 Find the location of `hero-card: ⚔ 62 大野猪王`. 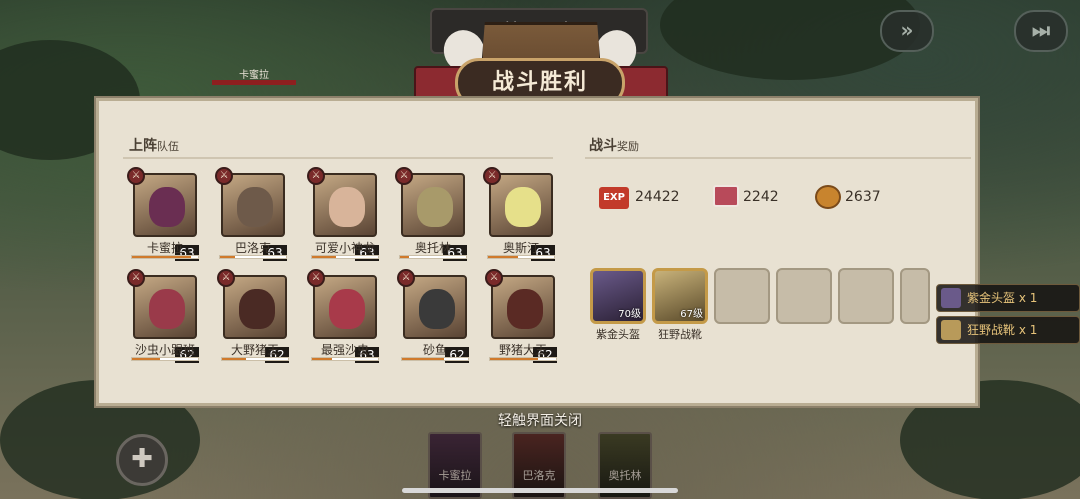

hero-card: ⚔ 62 大野猪王 is located at coordinates (254, 317).